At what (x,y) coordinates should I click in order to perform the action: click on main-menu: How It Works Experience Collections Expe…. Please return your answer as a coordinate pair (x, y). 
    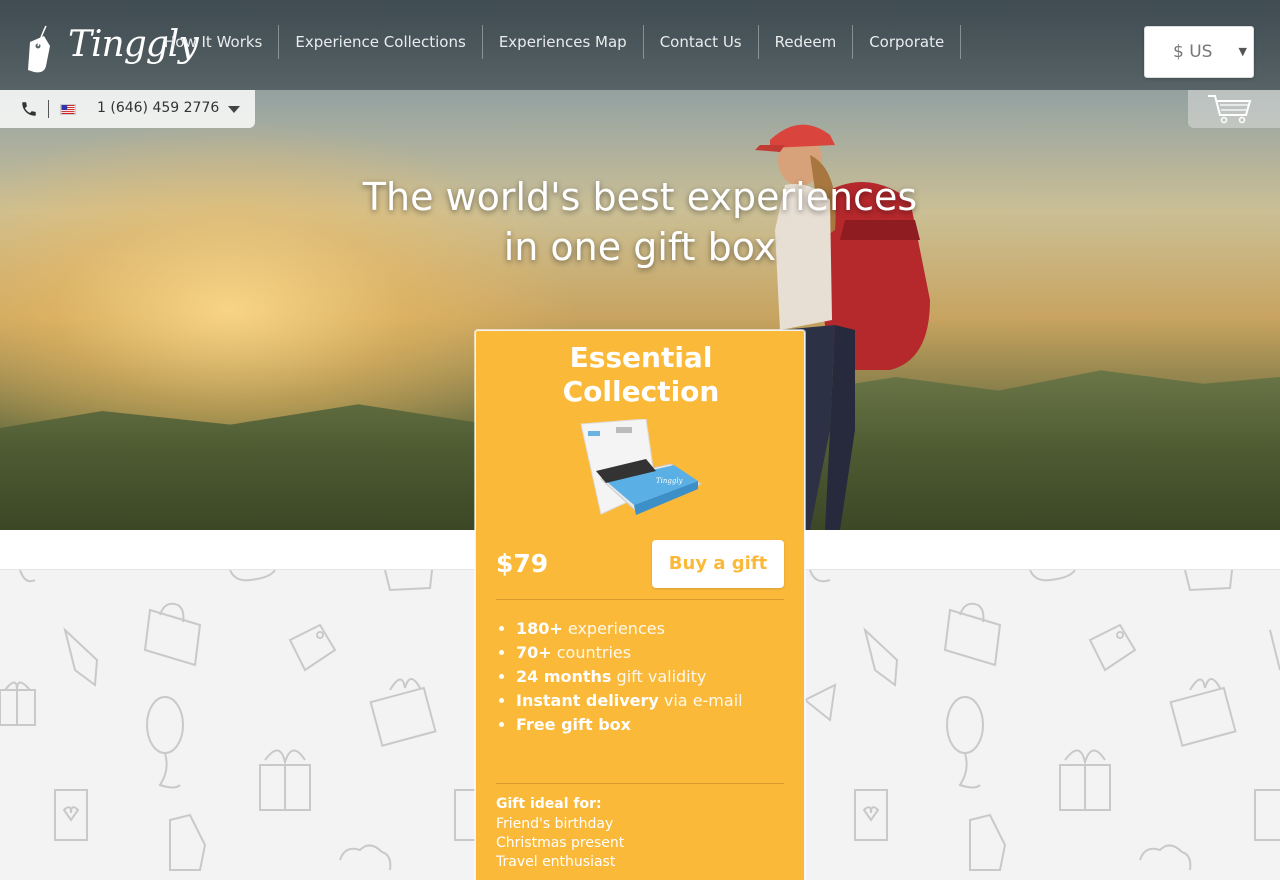
    Looking at the image, I should click on (555, 42).